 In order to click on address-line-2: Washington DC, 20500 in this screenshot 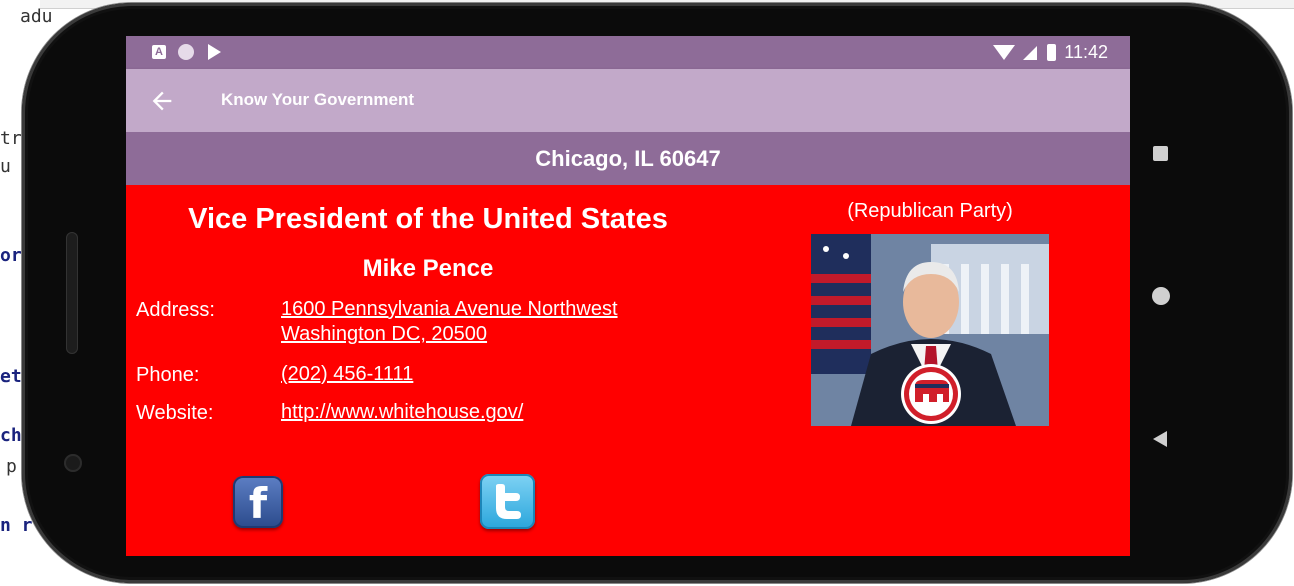, I will do `click(384, 334)`.